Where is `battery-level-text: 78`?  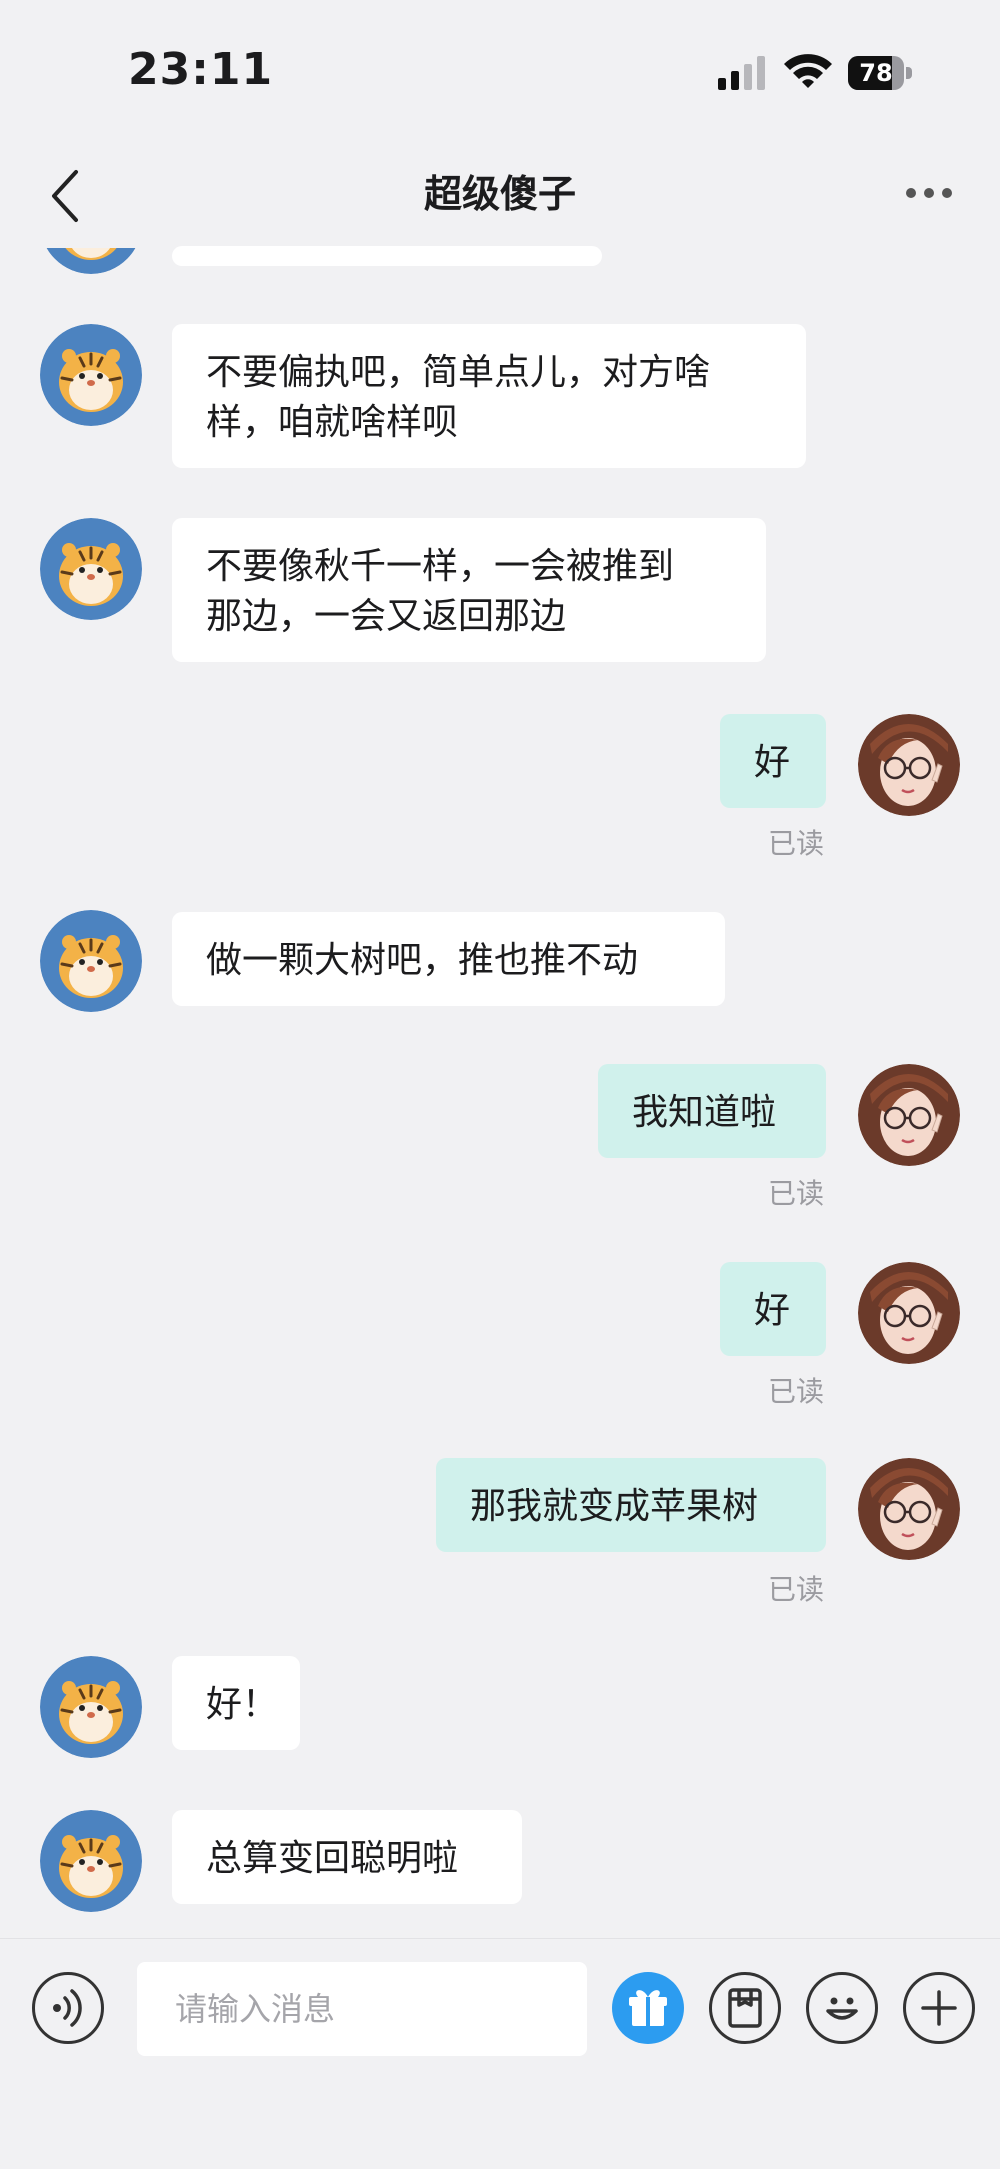 battery-level-text: 78 is located at coordinates (876, 73).